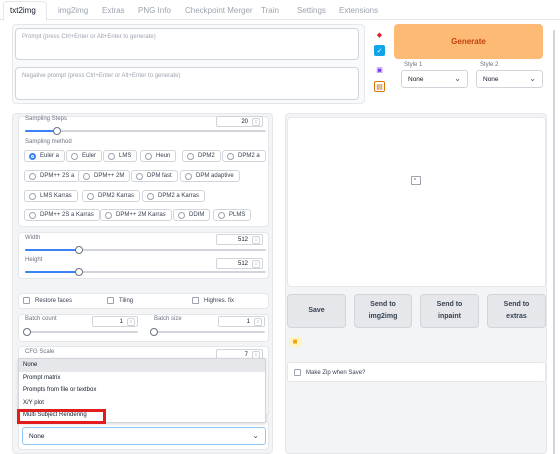  Describe the element at coordinates (187, 83) in the screenshot. I see `negative-prompt-input` at that location.